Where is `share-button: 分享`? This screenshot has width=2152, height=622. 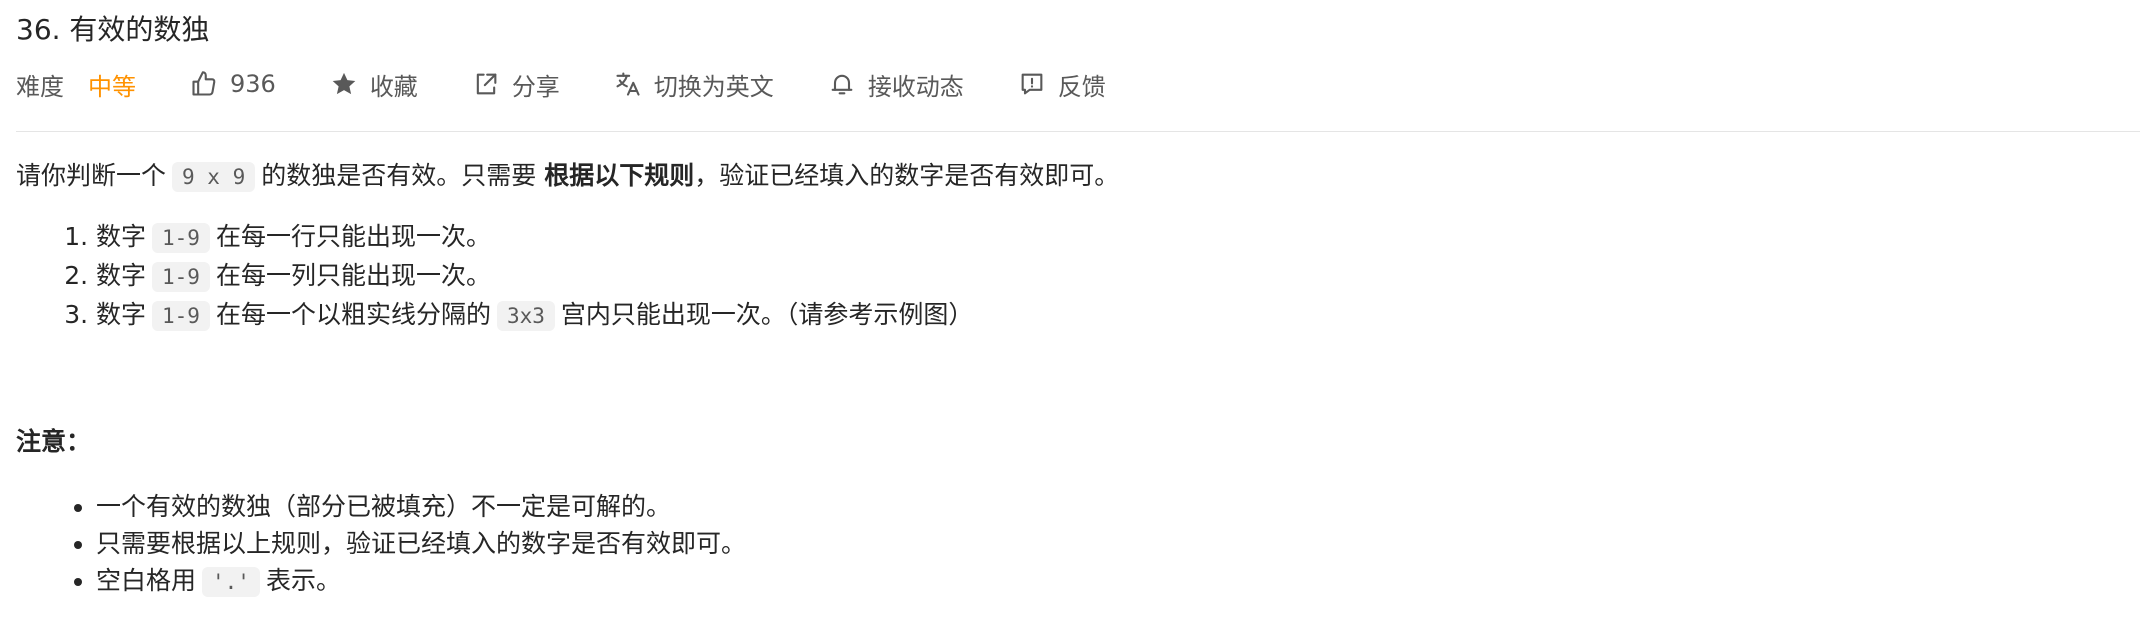 share-button: 分享 is located at coordinates (516, 84).